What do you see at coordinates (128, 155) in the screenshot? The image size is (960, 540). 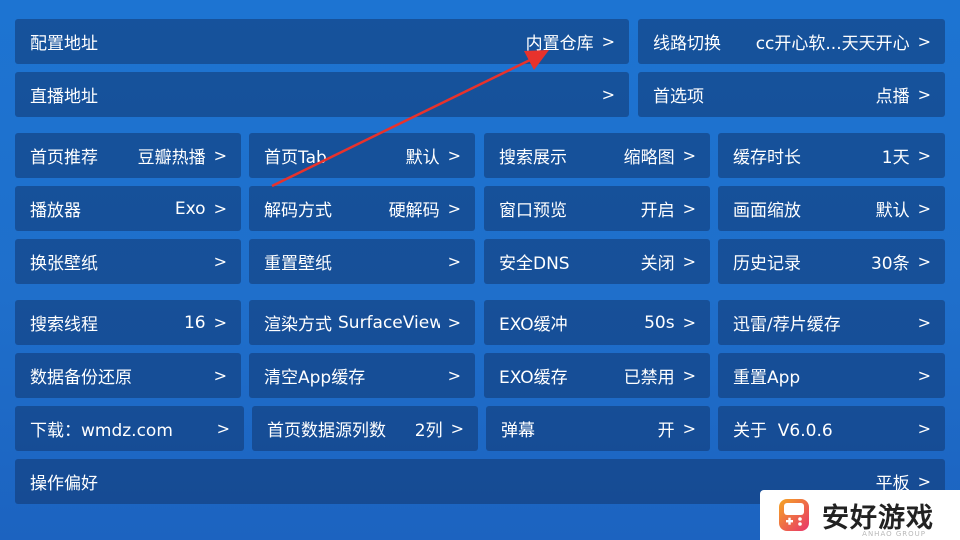 I see `home-recommend-tile: 首页推荐 豆瓣热播 >` at bounding box center [128, 155].